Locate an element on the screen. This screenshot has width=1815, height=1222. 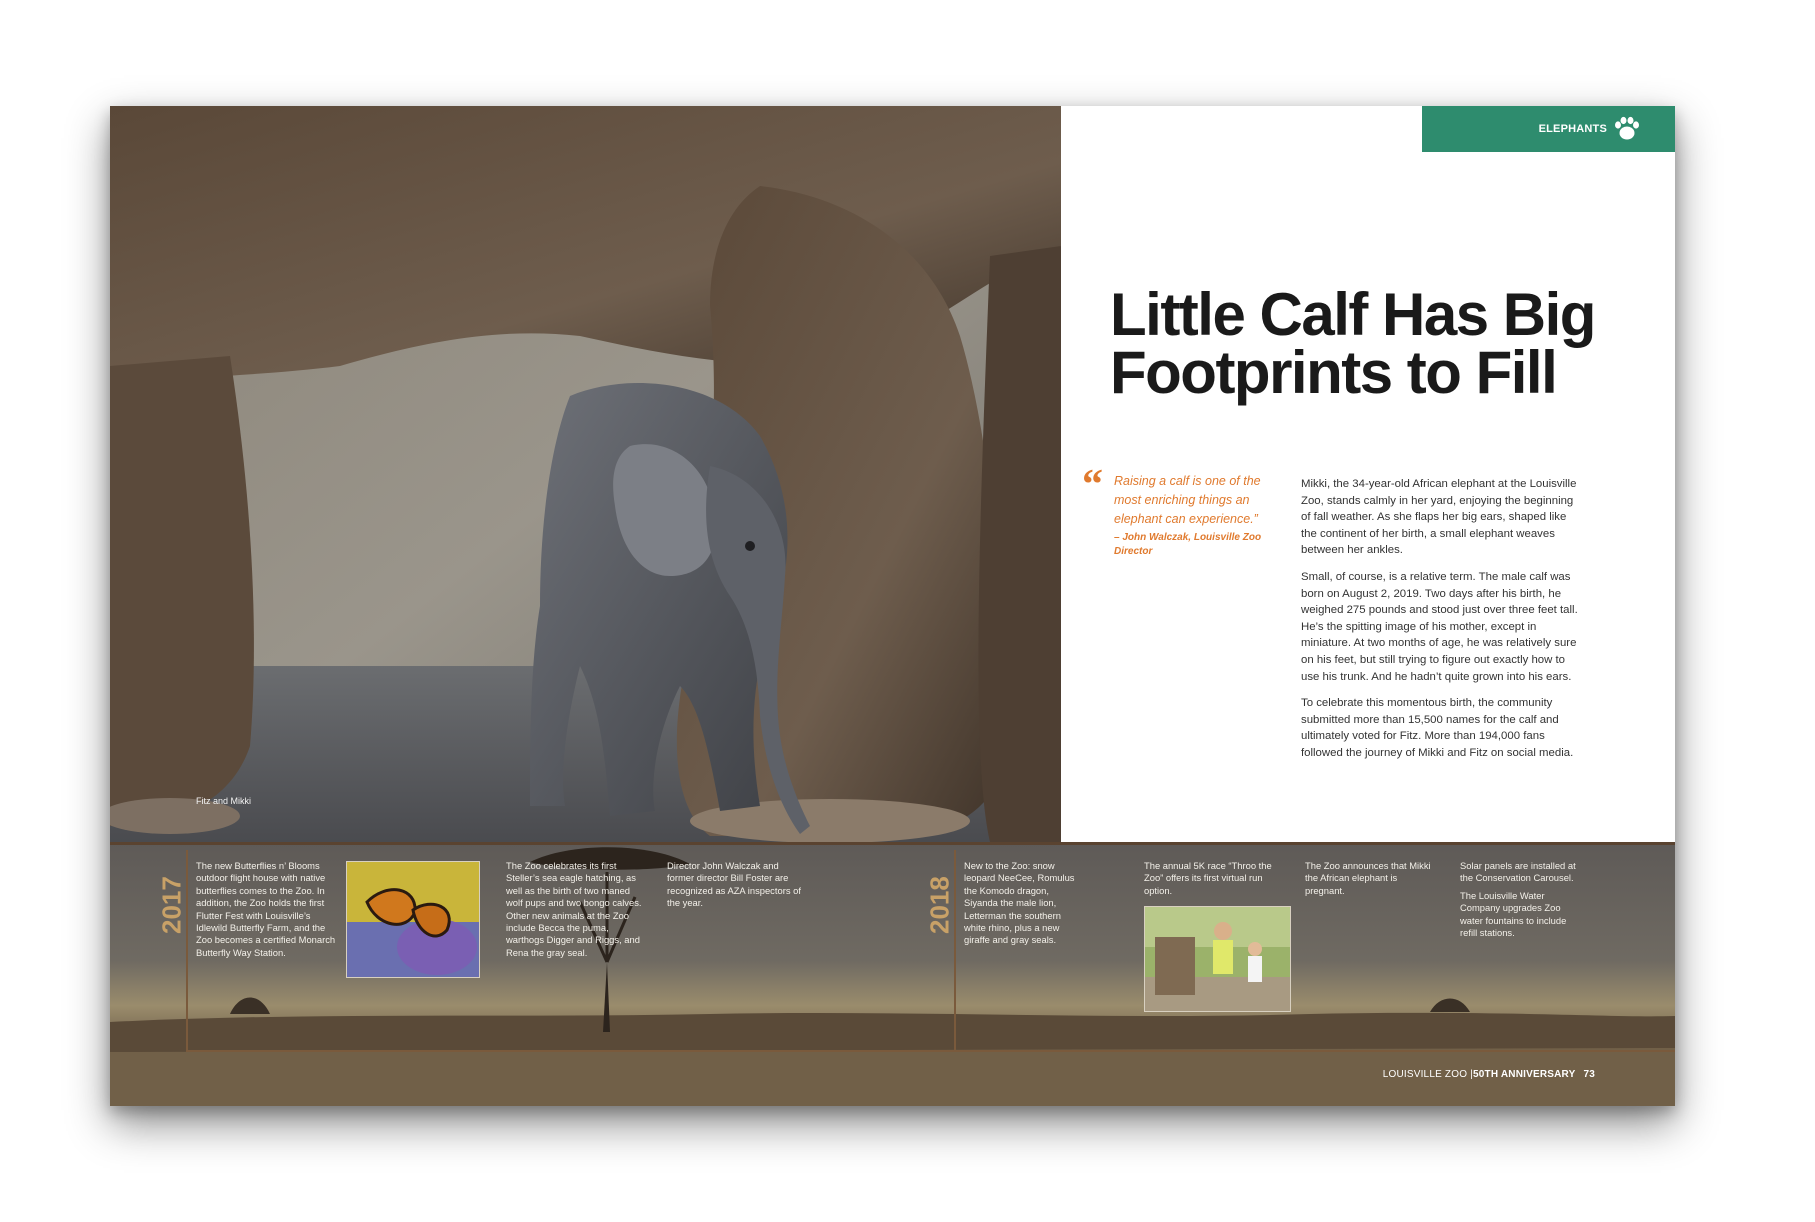
article-headline: Little Calf Has Big Footprints to Fill is located at coordinates (1353, 343).